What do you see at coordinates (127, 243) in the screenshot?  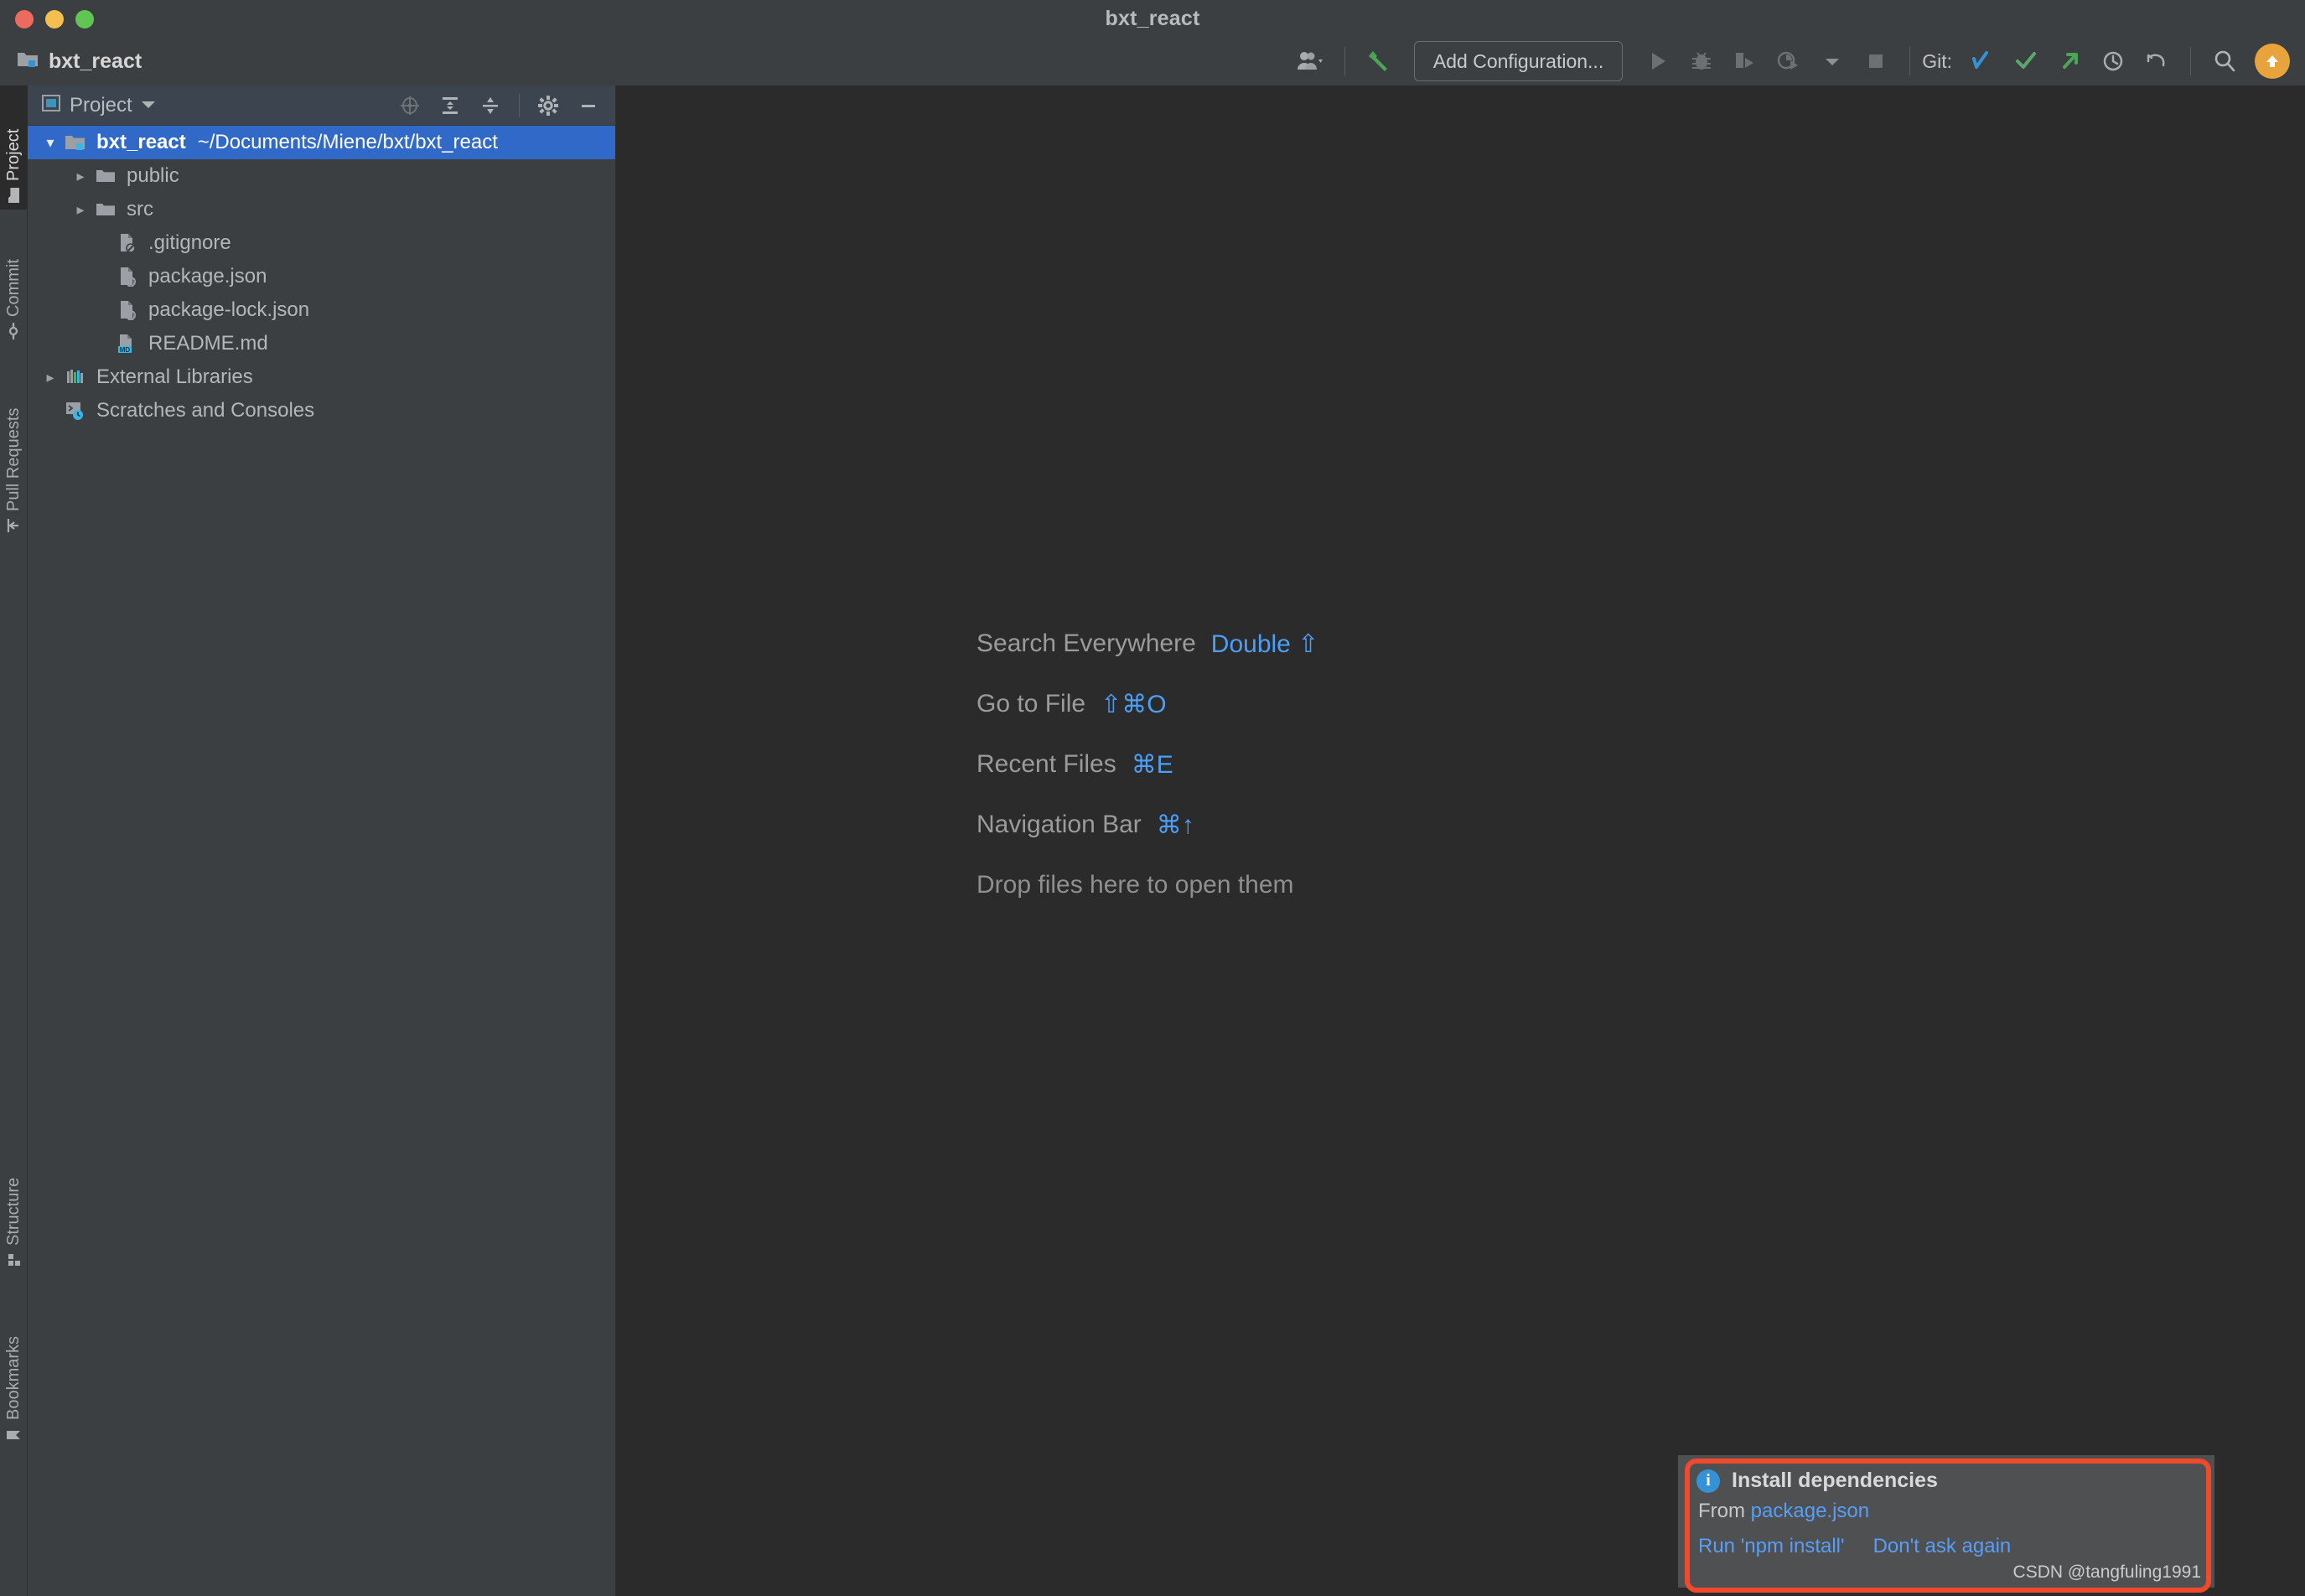 I see `gitignore-file-icon` at bounding box center [127, 243].